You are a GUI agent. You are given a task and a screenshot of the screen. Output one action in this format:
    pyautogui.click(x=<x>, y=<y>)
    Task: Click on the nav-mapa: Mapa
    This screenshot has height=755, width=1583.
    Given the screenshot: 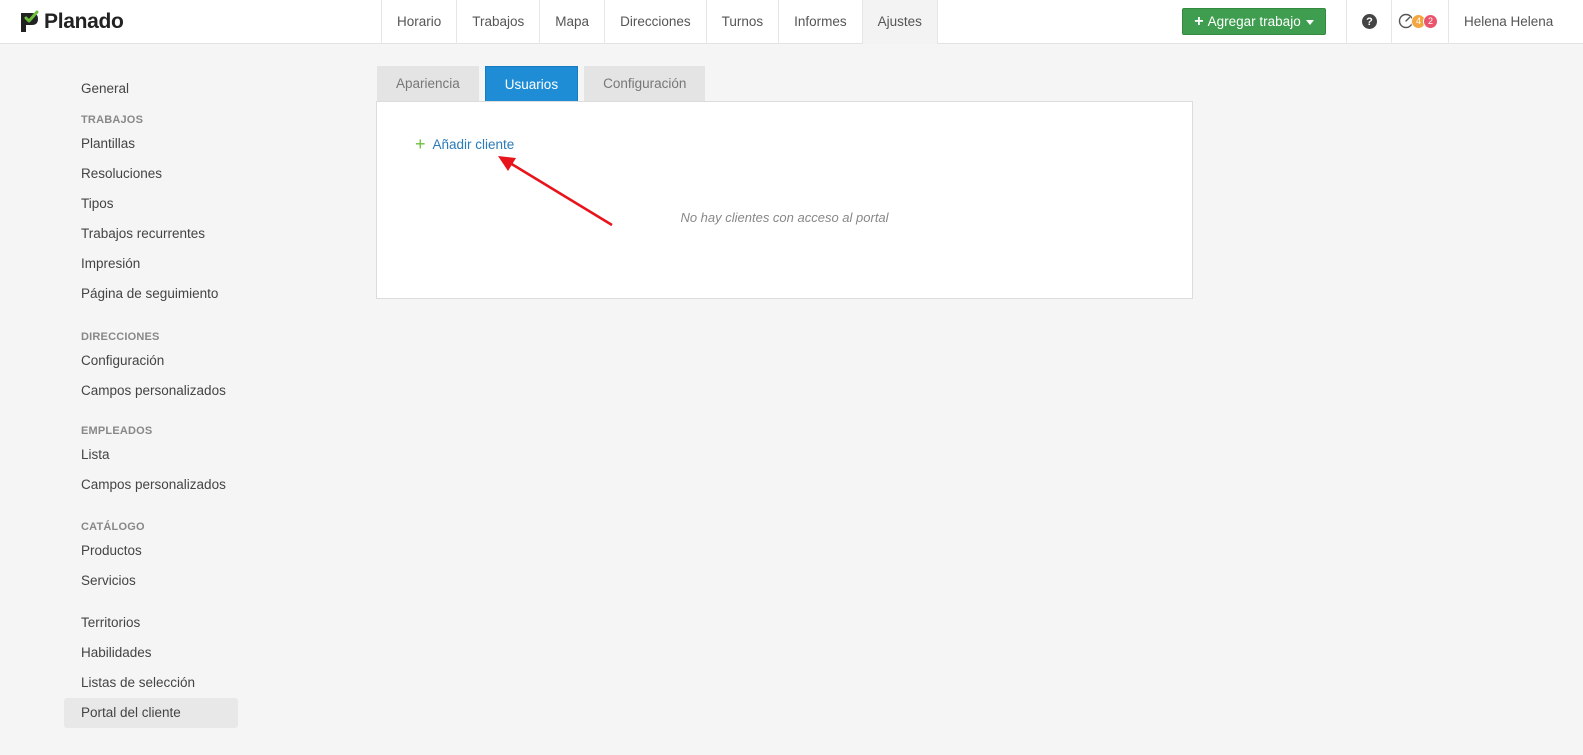 What is the action you would take?
    pyautogui.click(x=573, y=22)
    